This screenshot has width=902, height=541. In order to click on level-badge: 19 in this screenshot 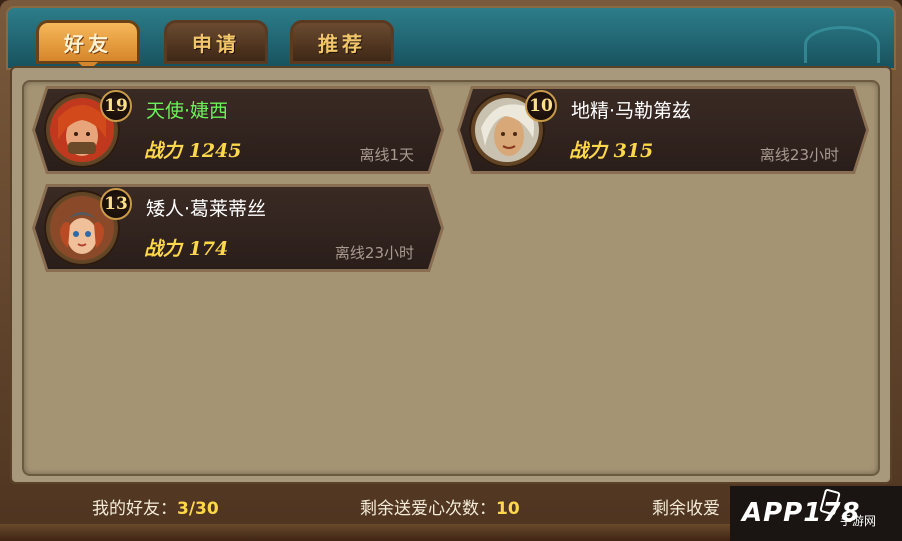, I will do `click(116, 106)`.